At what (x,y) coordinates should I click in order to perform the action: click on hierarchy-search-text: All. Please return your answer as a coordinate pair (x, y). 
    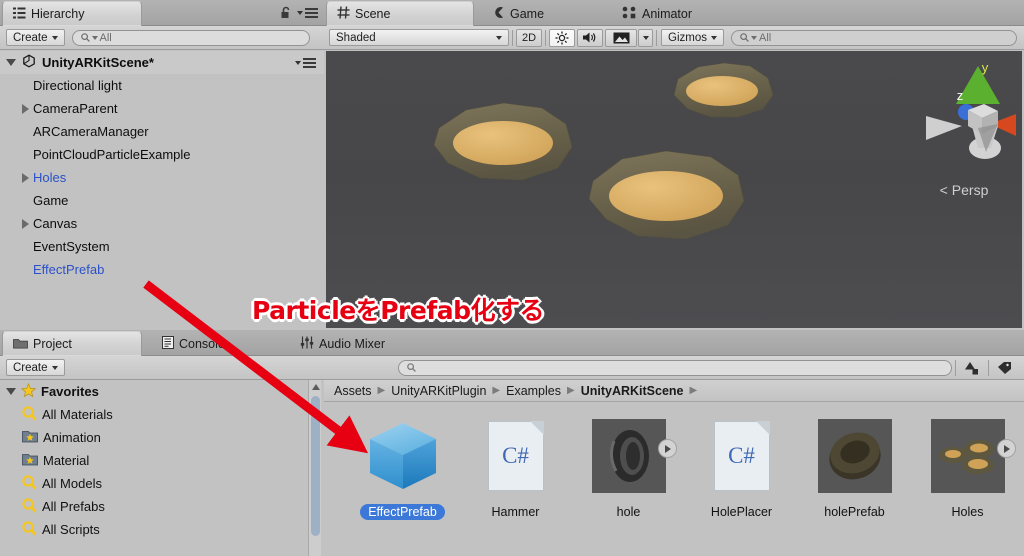
    Looking at the image, I should click on (105, 37).